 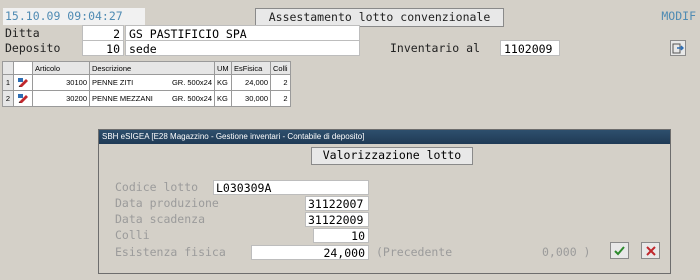 I want to click on cell-esfisica: 30,000, so click(x=251, y=98).